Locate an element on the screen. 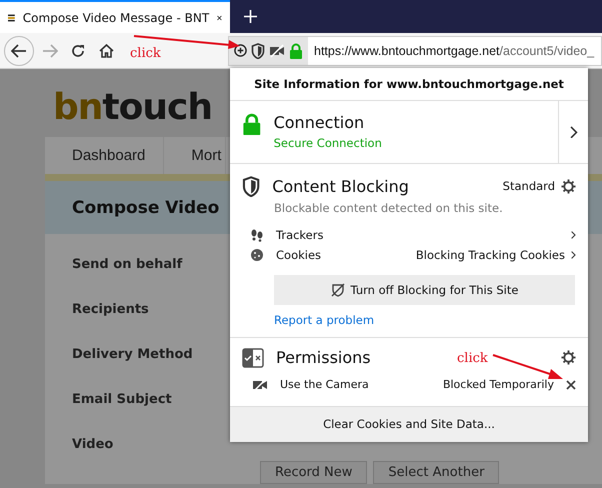 The image size is (602, 488). annotation-arrow is located at coordinates (528, 367).